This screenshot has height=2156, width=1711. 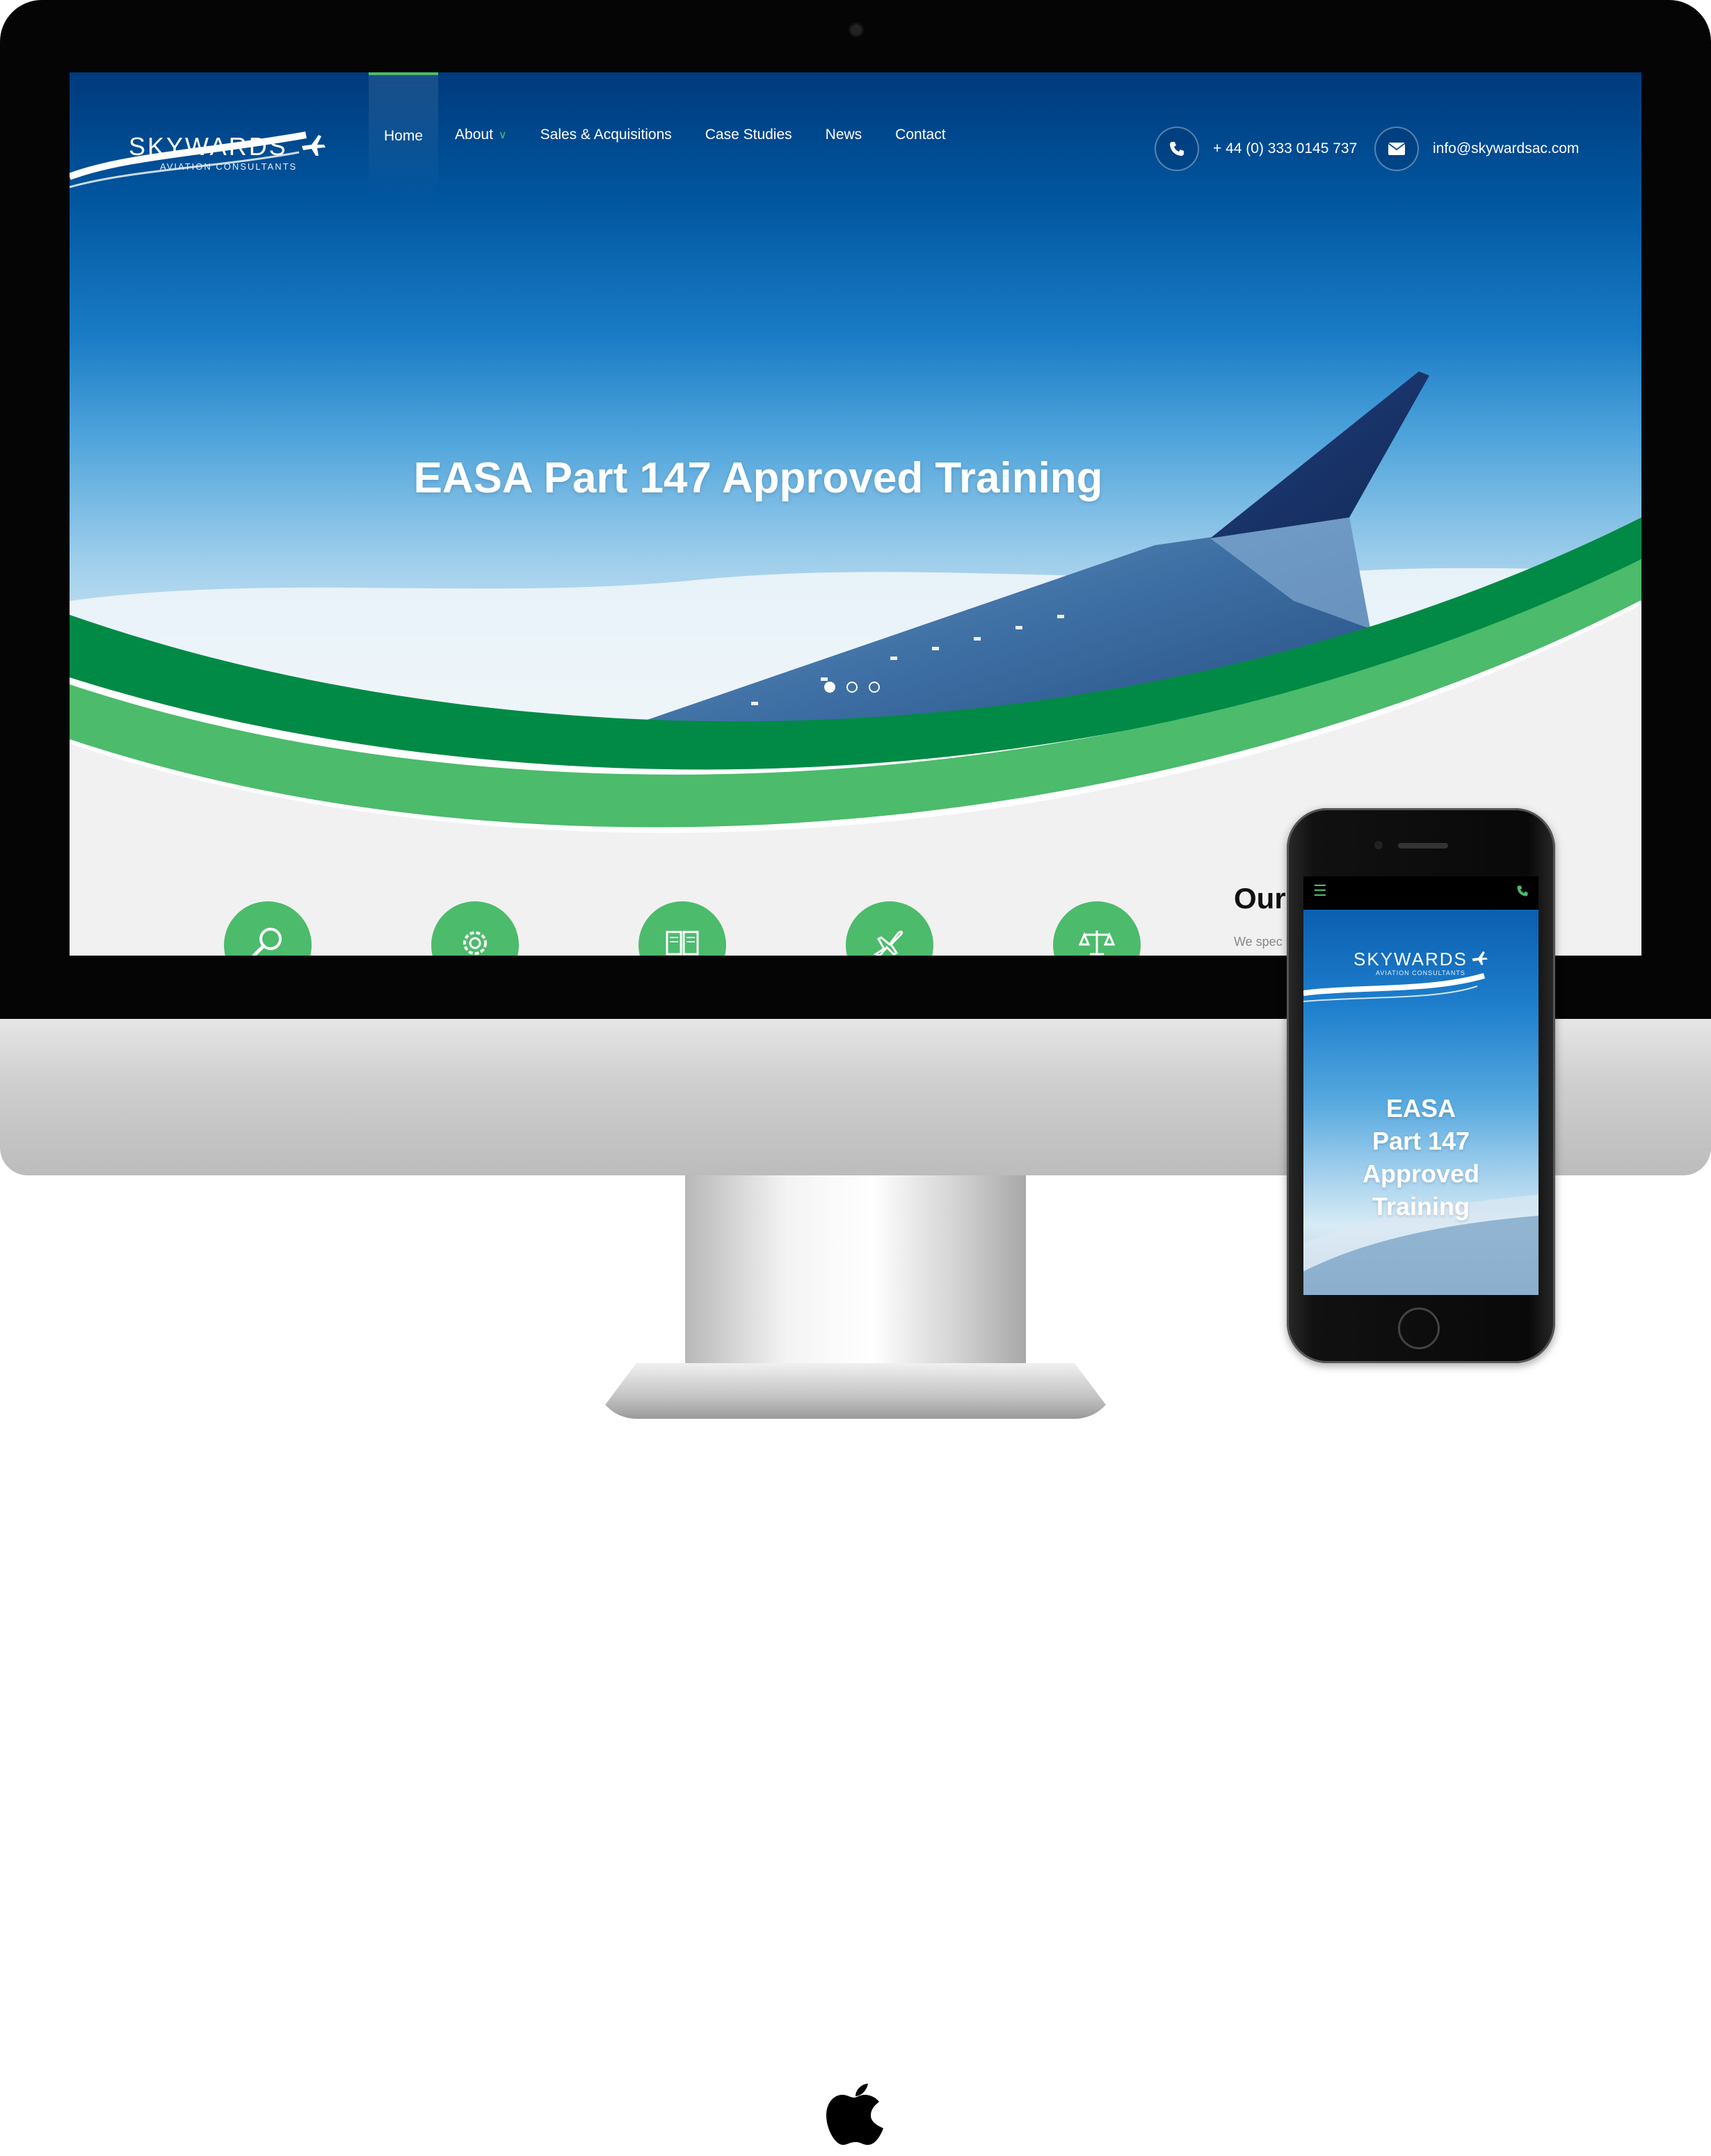 I want to click on hamburger-menu-icon: ☰, so click(x=1320, y=891).